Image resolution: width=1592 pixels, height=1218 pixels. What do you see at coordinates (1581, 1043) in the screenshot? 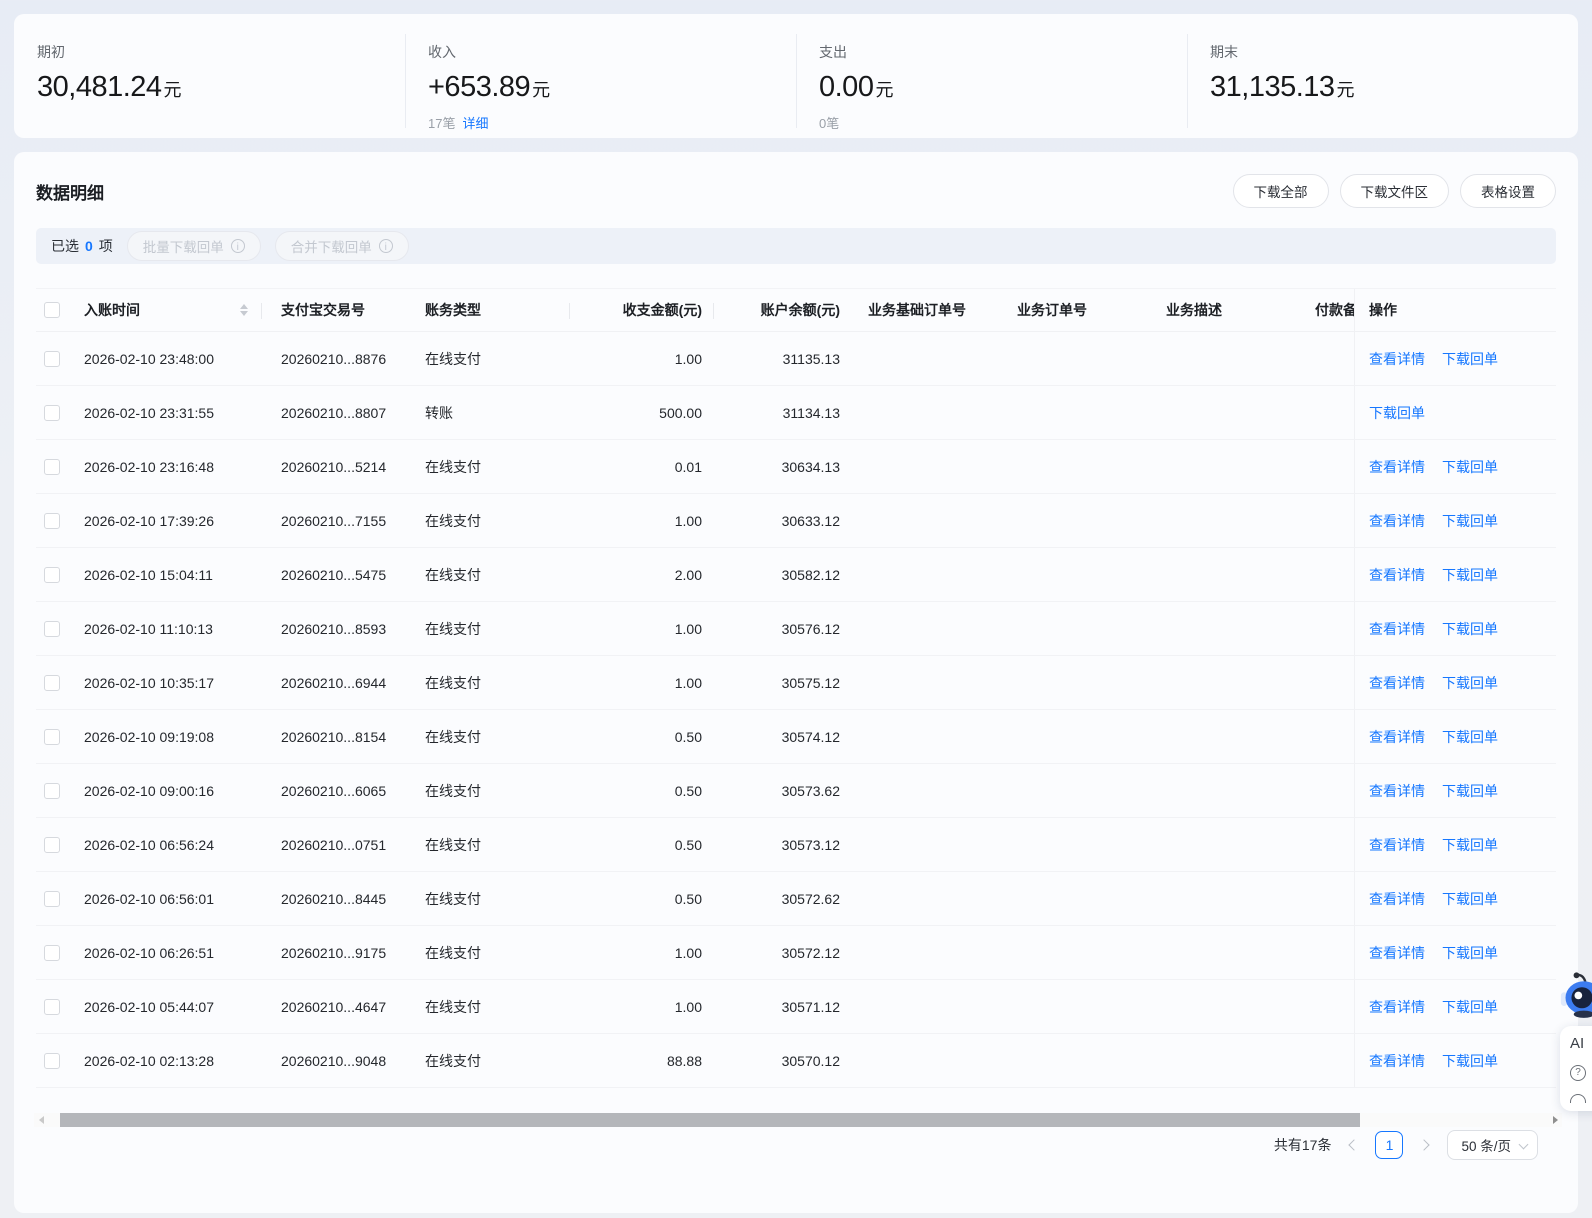
I see `assistant-ai-label: AI` at bounding box center [1581, 1043].